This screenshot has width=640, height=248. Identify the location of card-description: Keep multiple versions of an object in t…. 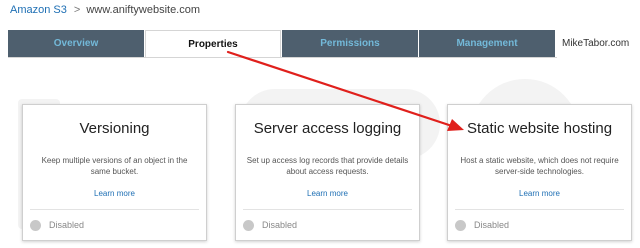
(114, 166).